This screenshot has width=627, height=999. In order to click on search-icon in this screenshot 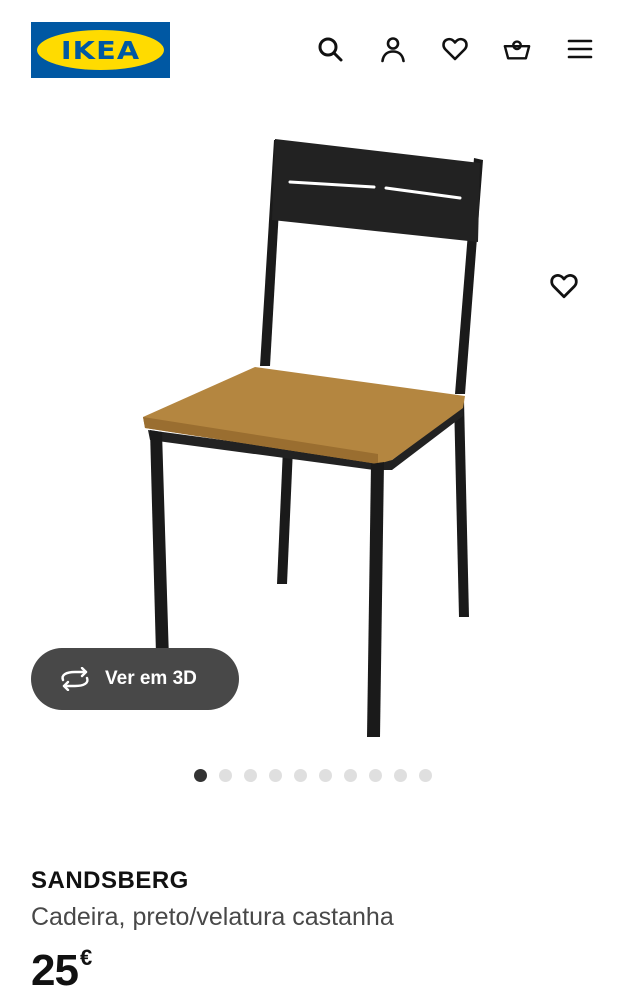, I will do `click(330, 49)`.